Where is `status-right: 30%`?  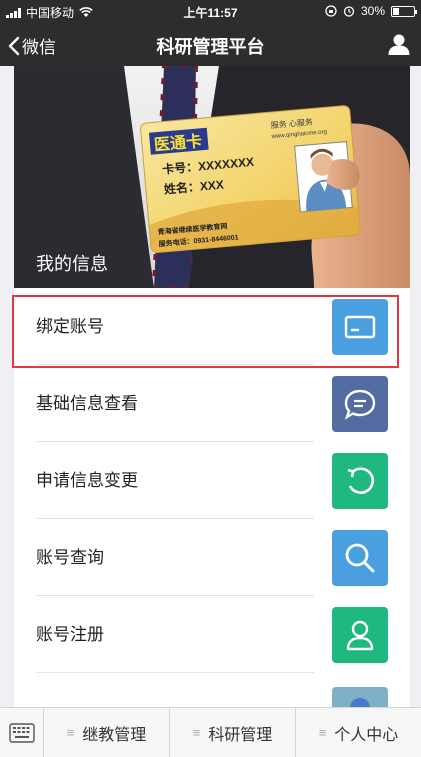
status-right: 30% is located at coordinates (371, 11).